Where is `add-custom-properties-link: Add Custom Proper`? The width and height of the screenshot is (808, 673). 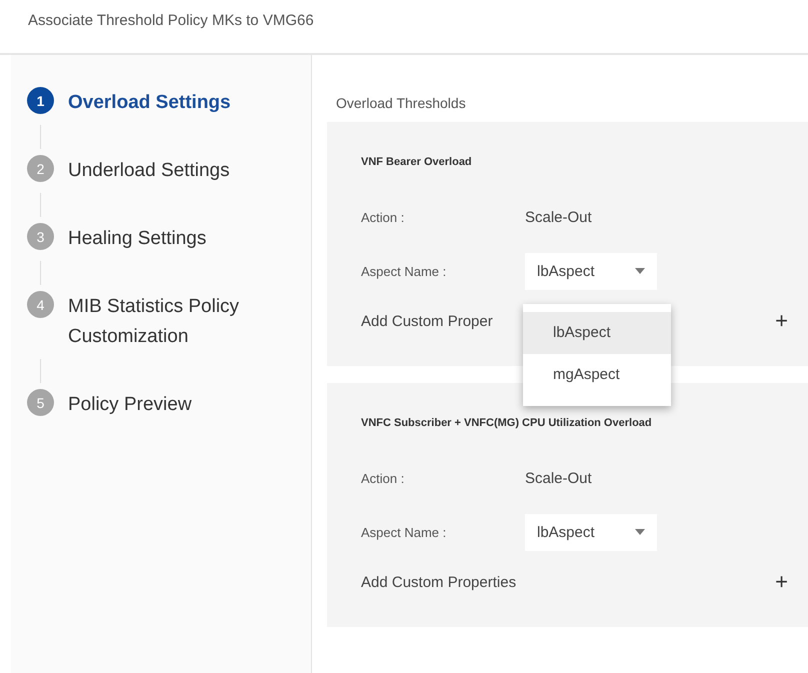 add-custom-properties-link: Add Custom Proper is located at coordinates (427, 321).